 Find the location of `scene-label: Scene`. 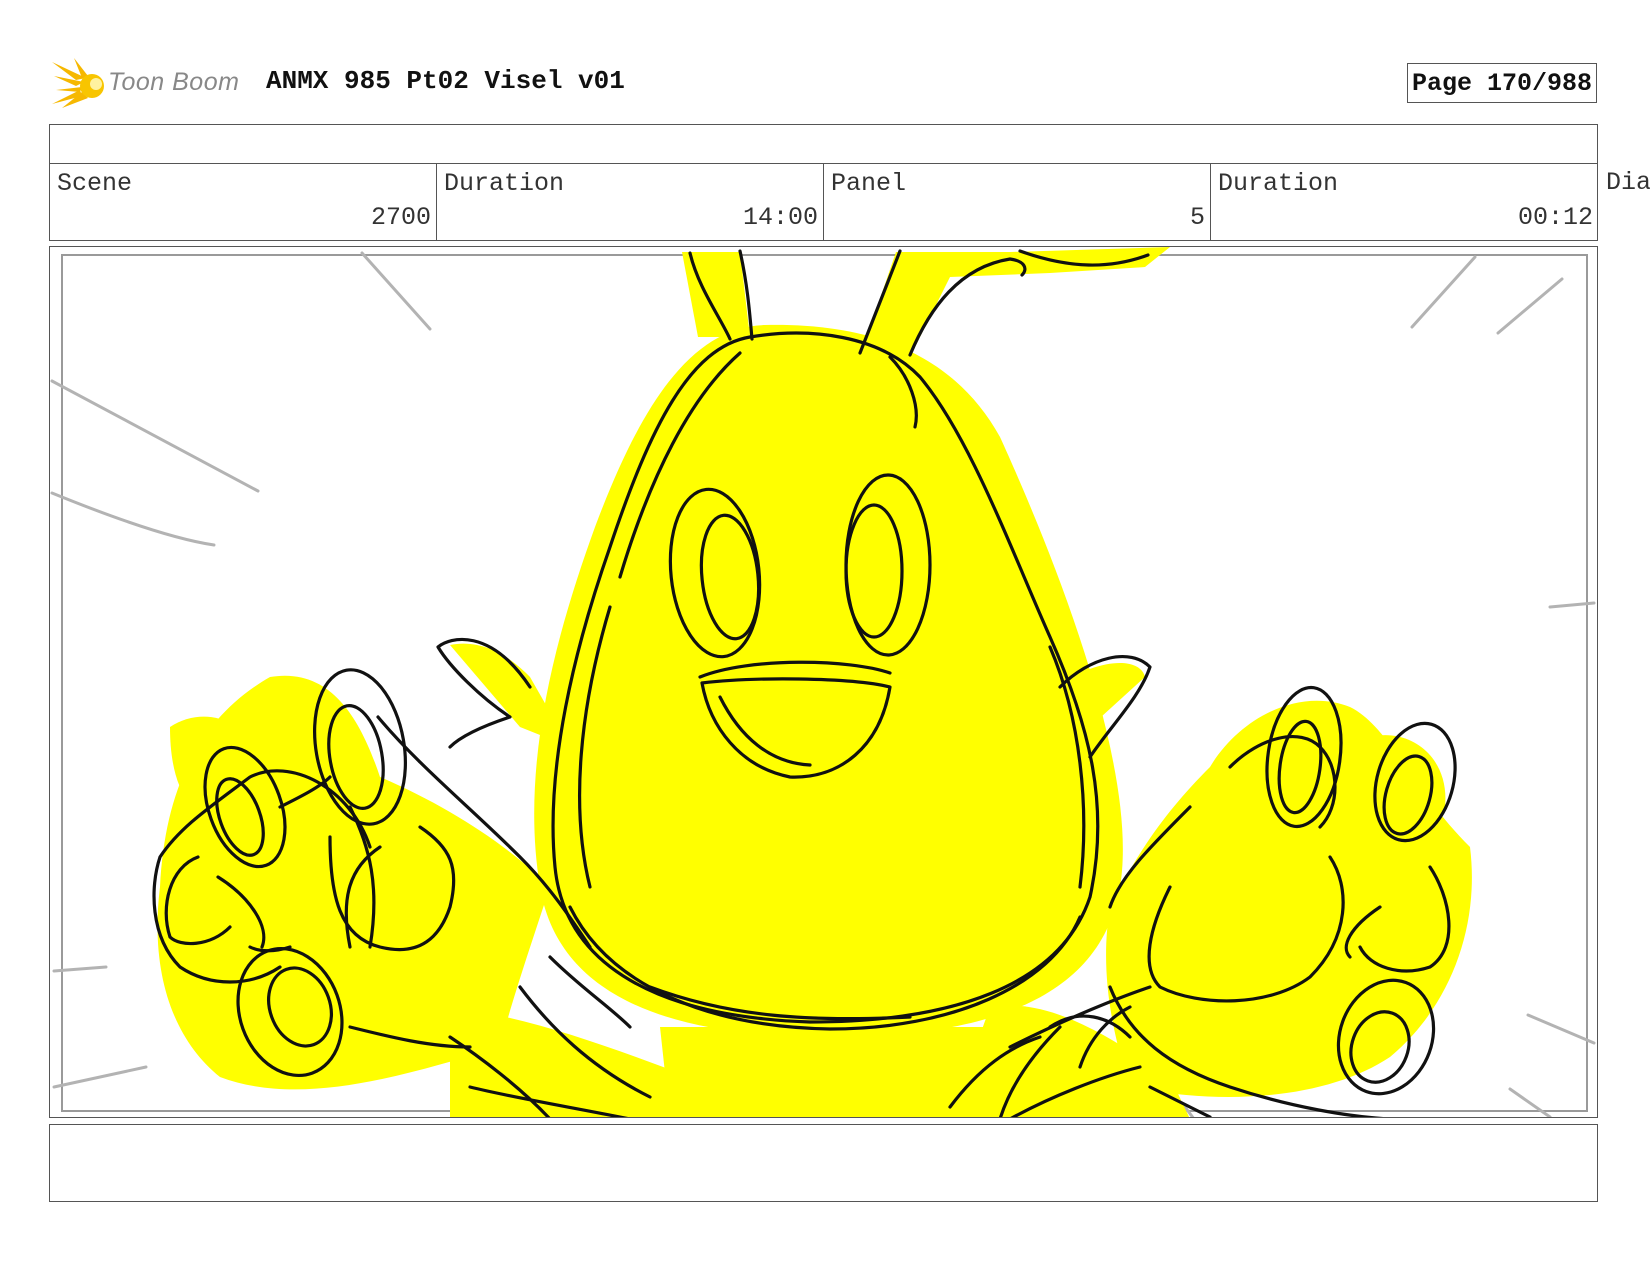

scene-label: Scene is located at coordinates (95, 183).